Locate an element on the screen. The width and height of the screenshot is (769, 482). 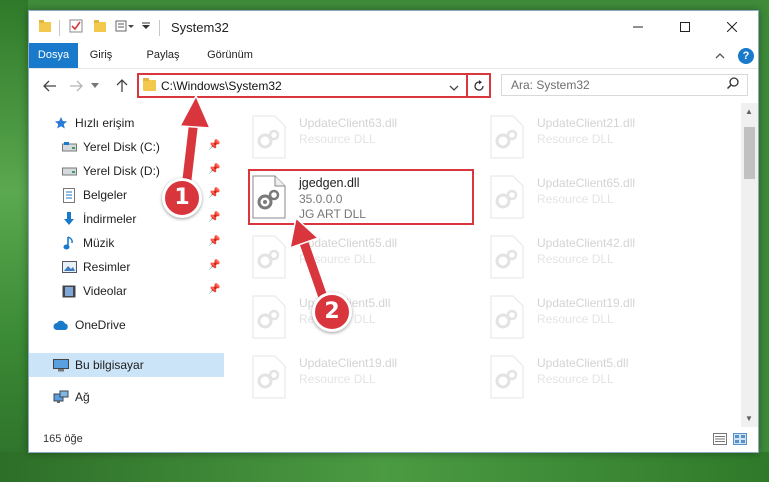
step-badge-2: 2 is located at coordinates (332, 312).